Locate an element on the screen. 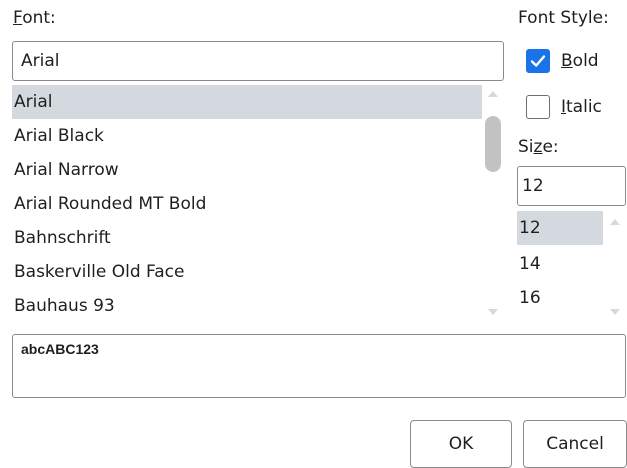 The width and height of the screenshot is (627, 468). font-preview: abcABC123 is located at coordinates (319, 366).